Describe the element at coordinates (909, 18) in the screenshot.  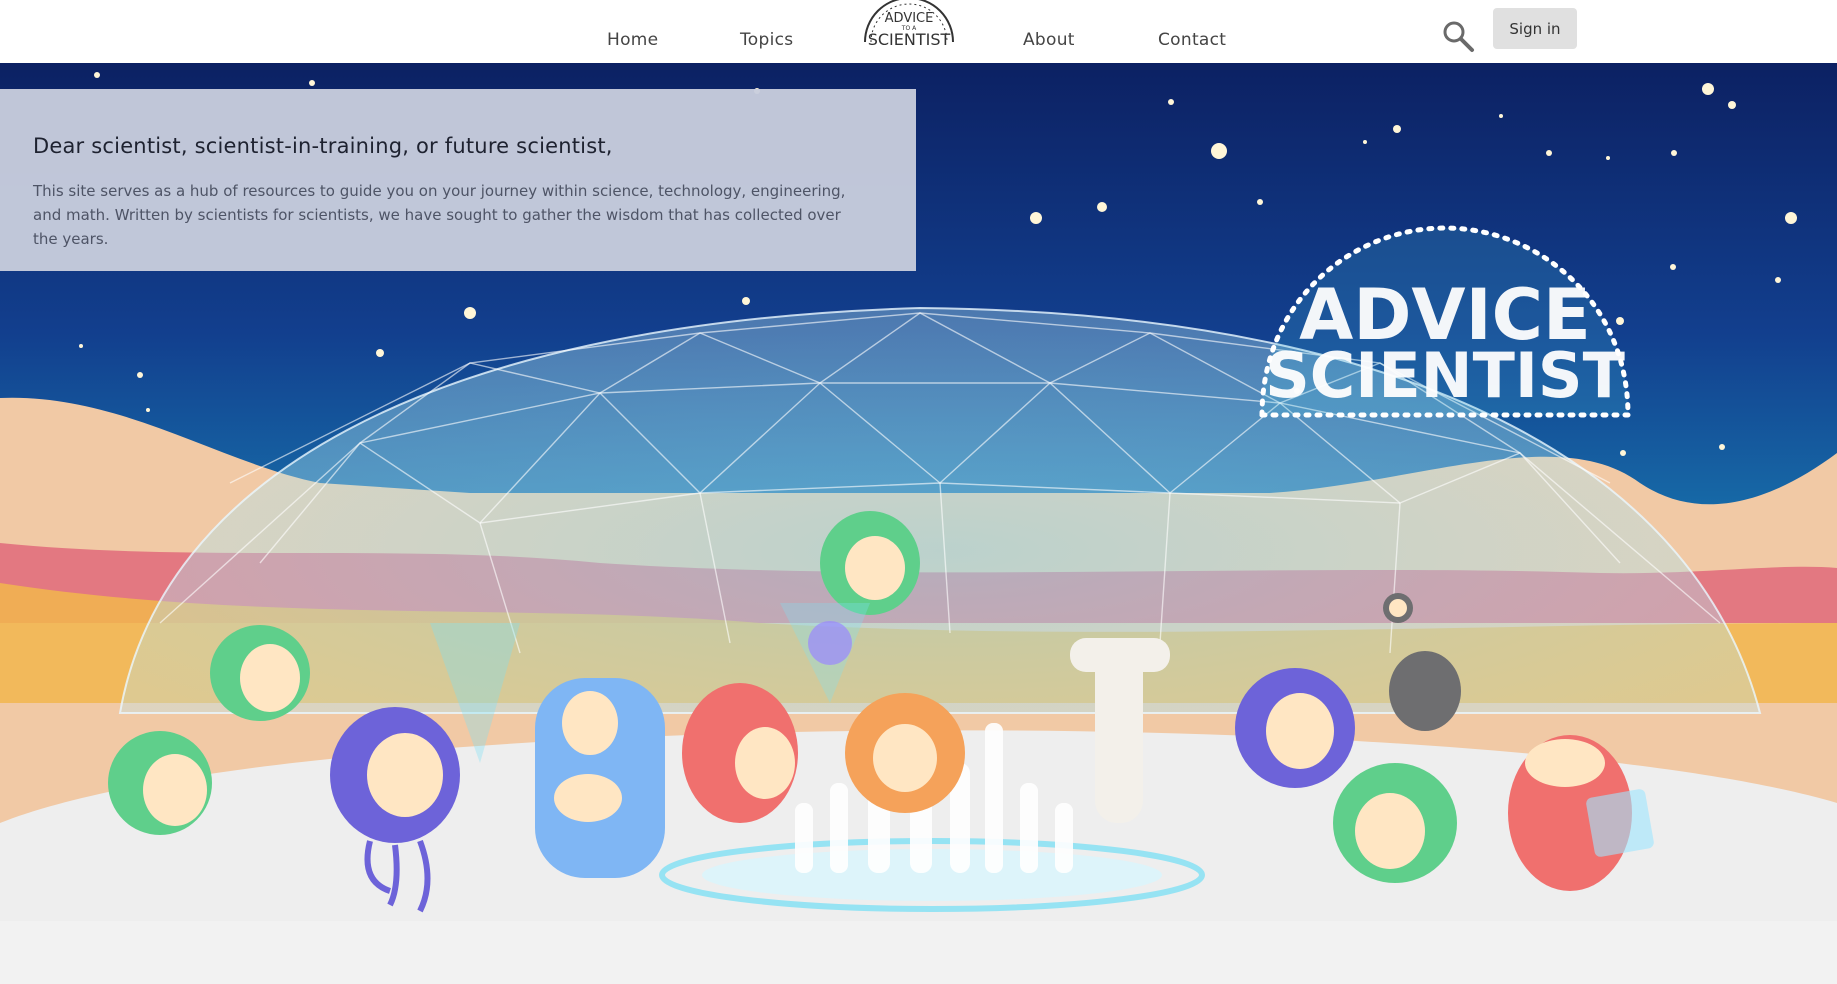
I see `logo-advice-lettering: ADVICE` at that location.